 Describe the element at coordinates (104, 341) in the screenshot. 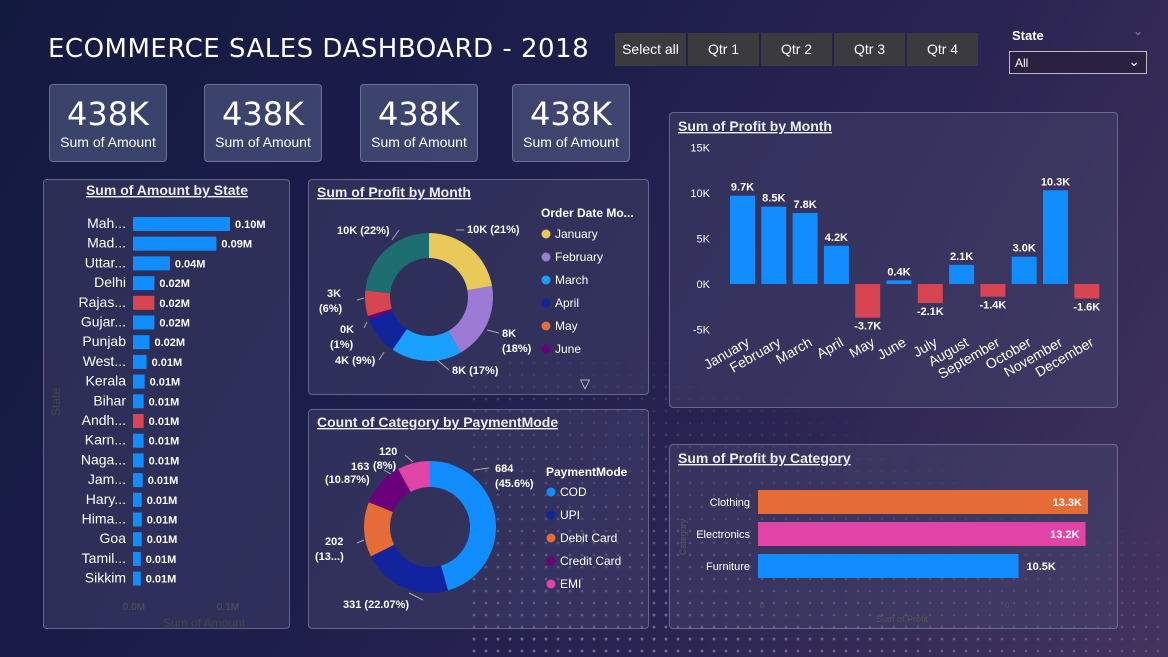

I see `category-label: Punjab` at that location.